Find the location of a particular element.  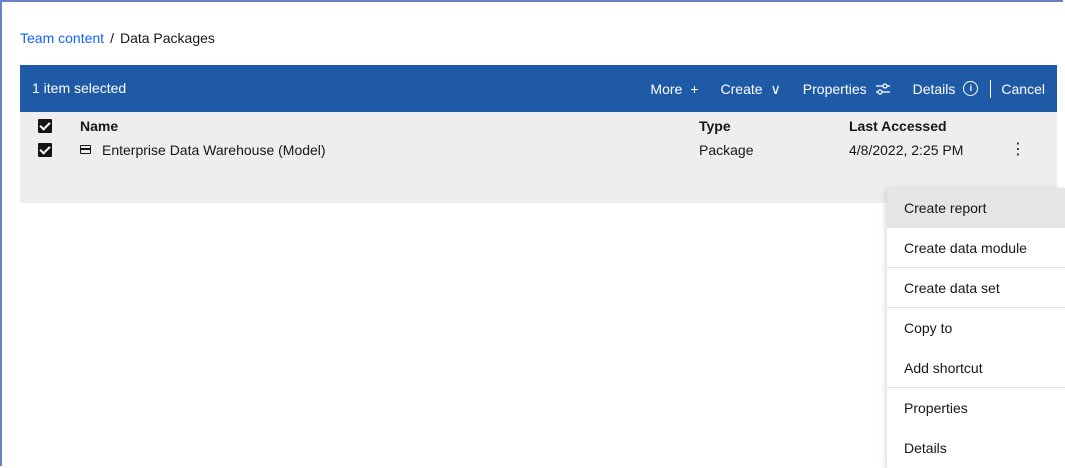

menu-item-create-data-set: Create data set is located at coordinates (976, 288).